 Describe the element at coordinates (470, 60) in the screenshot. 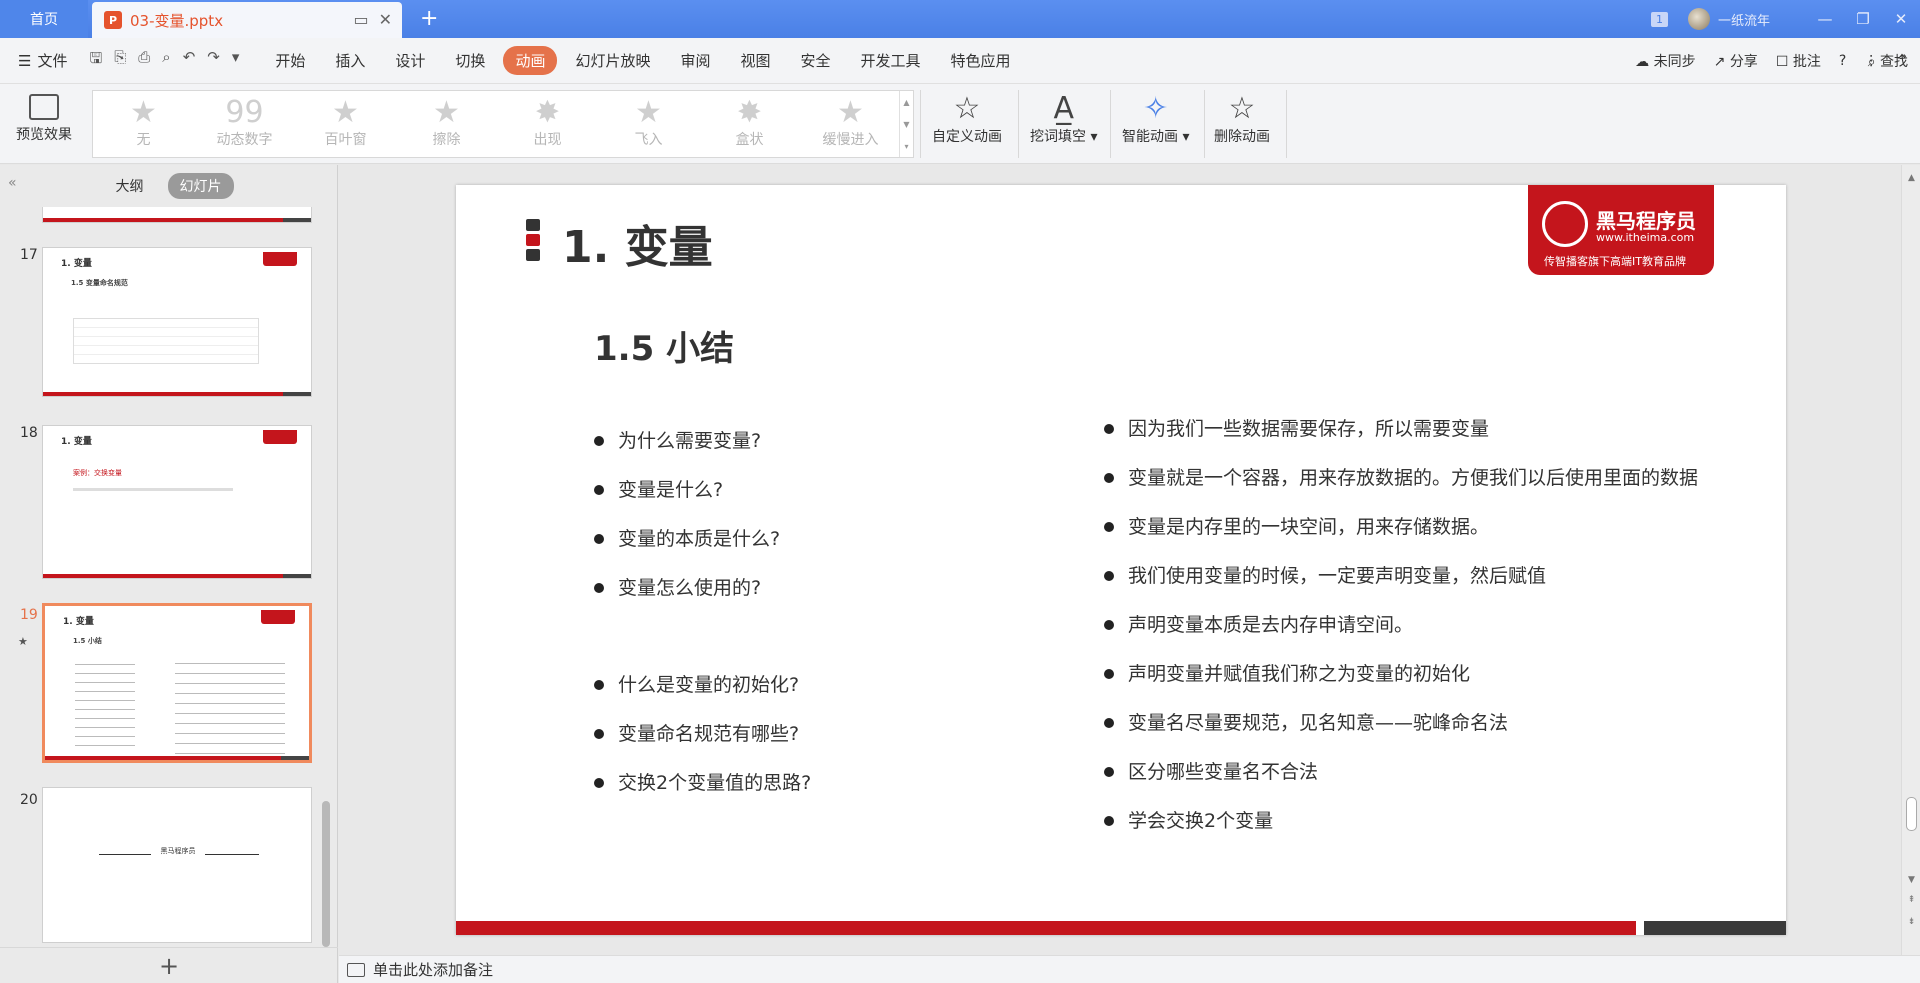

I see `menu-tab-3: 切换` at that location.